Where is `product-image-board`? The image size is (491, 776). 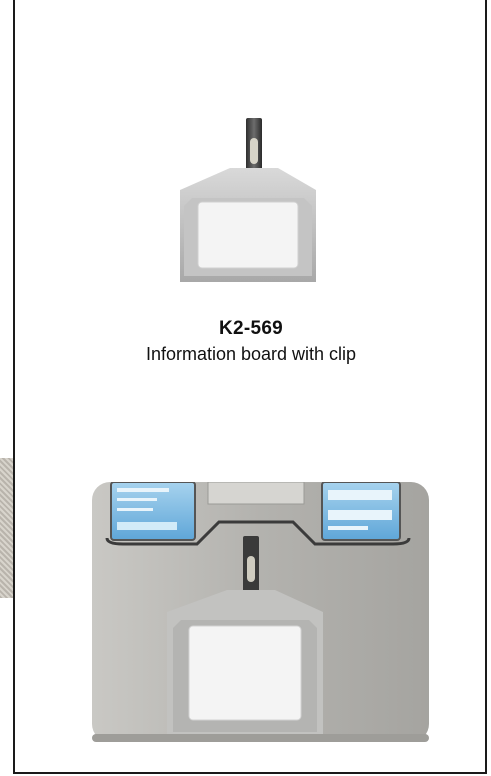
product-image-board is located at coordinates (248, 200).